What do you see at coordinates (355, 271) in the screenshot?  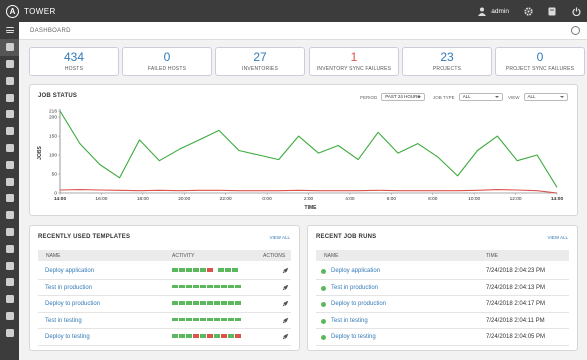 I see `job-name-link: Deploy application` at bounding box center [355, 271].